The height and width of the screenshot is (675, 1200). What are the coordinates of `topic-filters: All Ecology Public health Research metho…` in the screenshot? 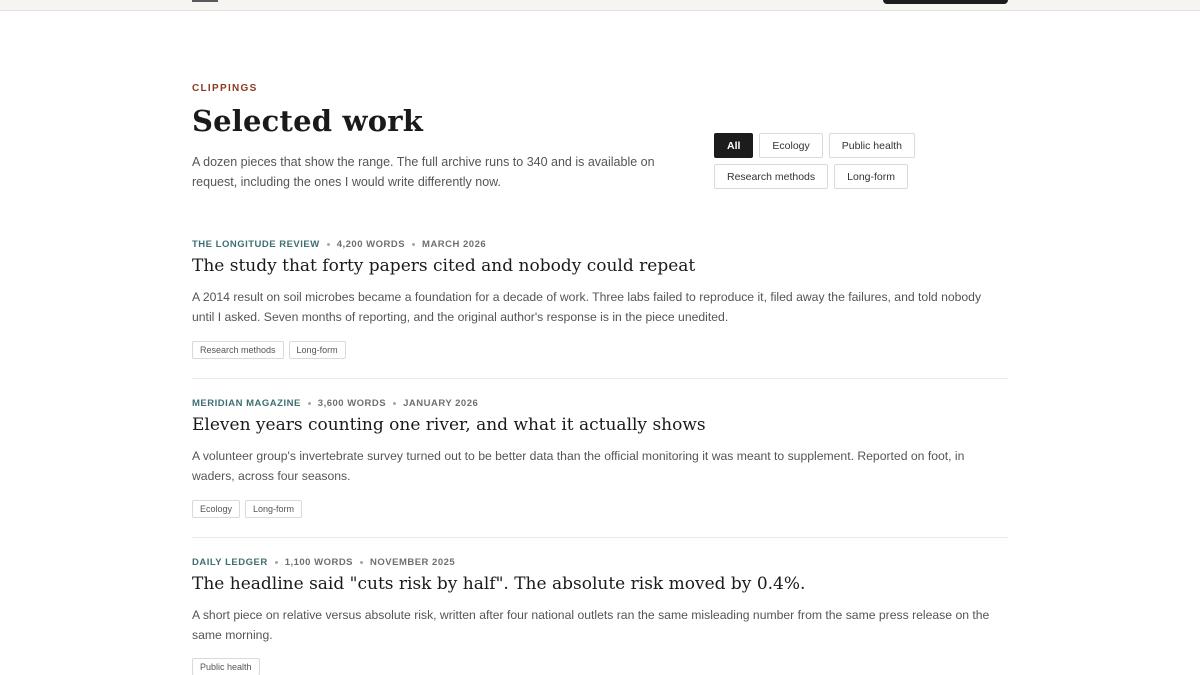 It's located at (821, 164).